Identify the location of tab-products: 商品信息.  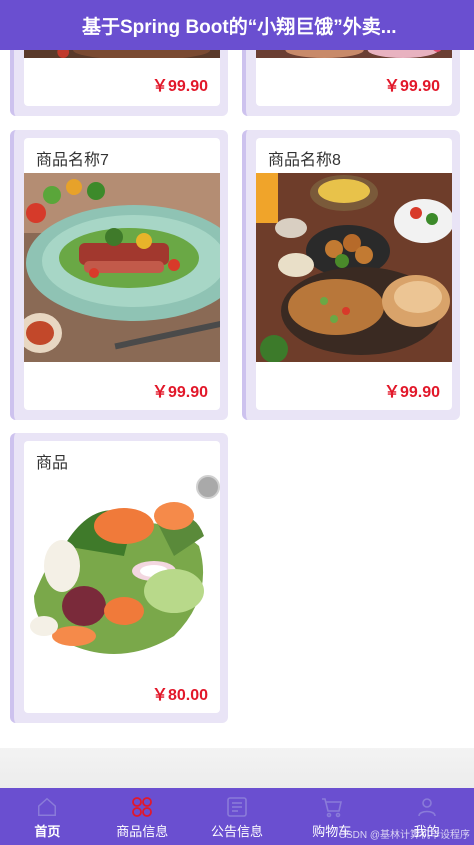
(142, 816).